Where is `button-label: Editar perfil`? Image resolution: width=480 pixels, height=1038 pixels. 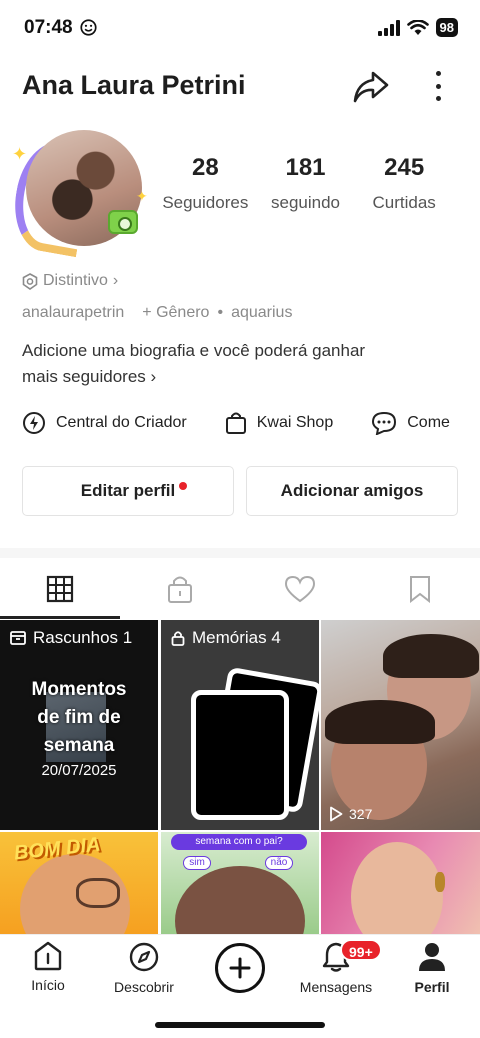 button-label: Editar perfil is located at coordinates (128, 490).